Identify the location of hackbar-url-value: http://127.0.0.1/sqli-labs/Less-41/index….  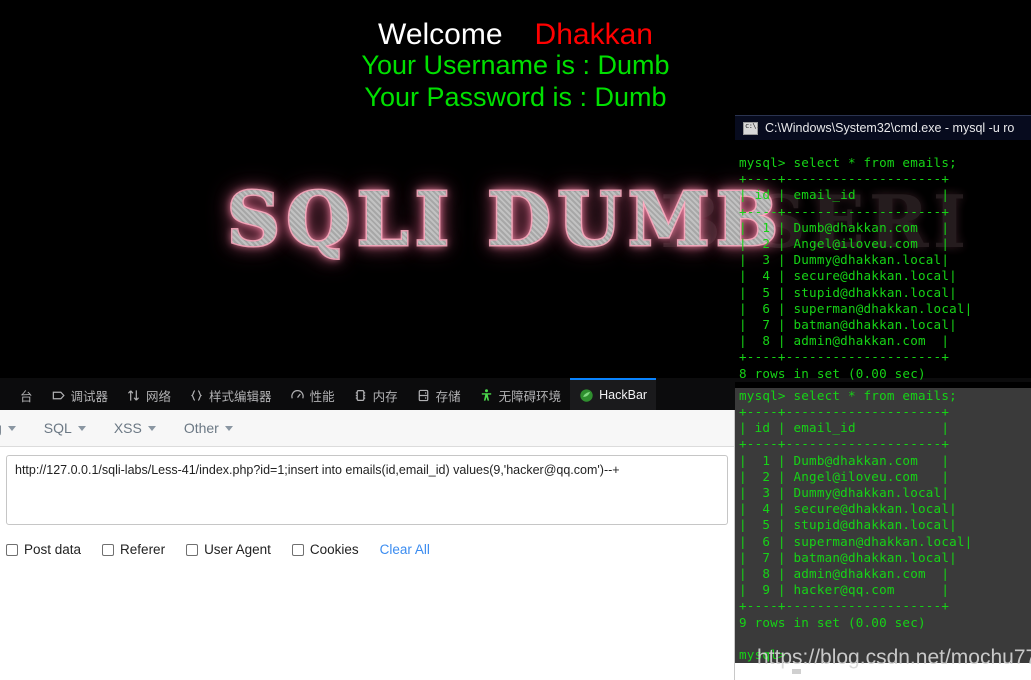
(367, 470).